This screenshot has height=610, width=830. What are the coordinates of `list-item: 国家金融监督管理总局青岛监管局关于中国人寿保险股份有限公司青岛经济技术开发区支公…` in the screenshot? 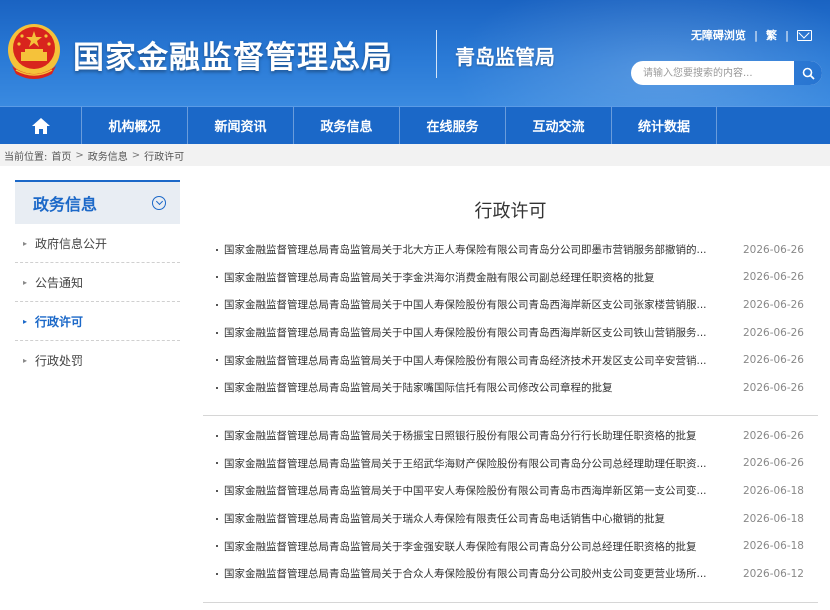 It's located at (510, 360).